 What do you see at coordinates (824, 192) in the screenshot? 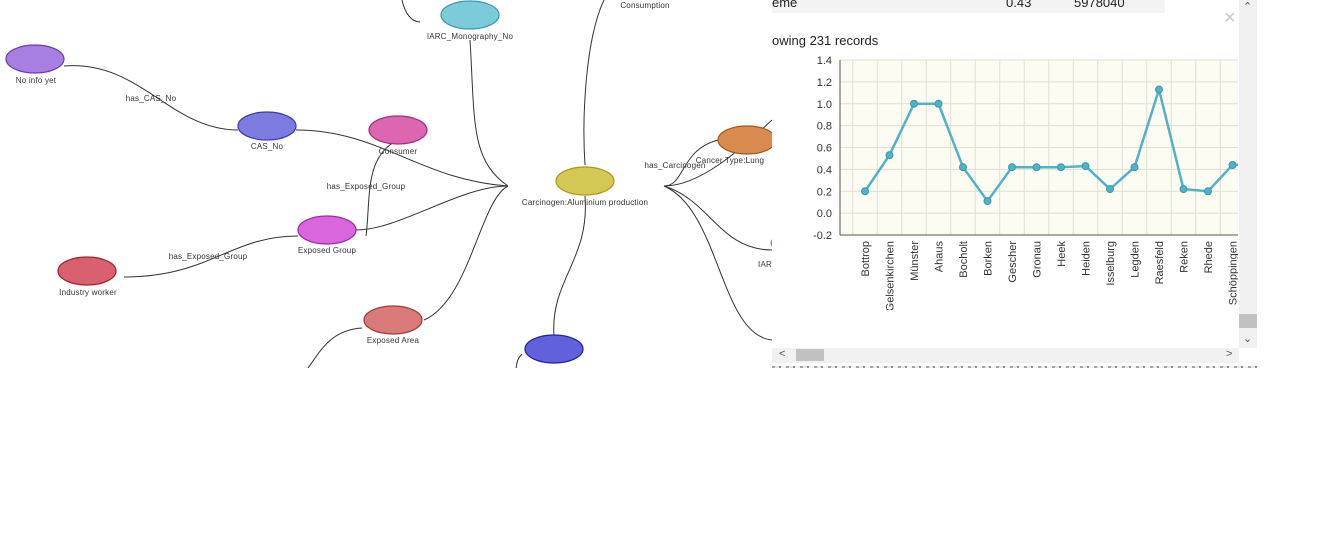
I see `y-tick-label: 0.2` at bounding box center [824, 192].